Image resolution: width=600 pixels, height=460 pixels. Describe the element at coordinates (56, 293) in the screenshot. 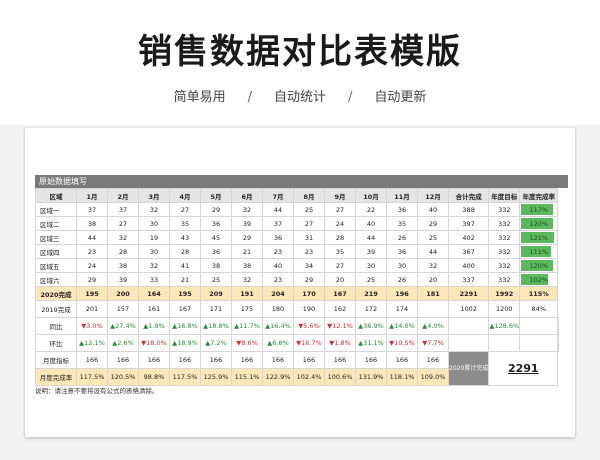

I see `total-2020-label: 2020完成` at that location.